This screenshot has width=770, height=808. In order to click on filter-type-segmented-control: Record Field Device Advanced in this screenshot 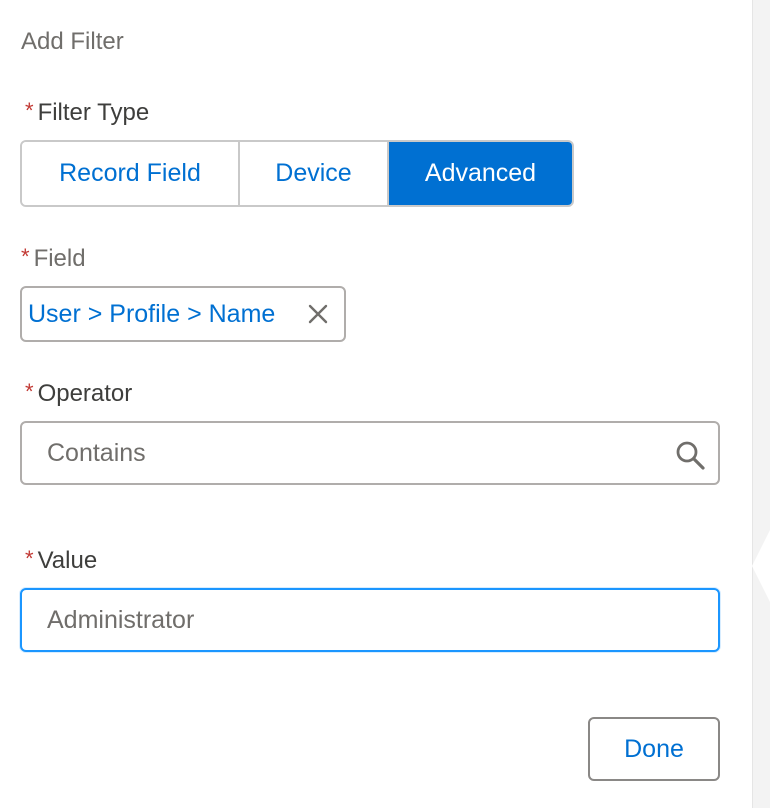, I will do `click(297, 173)`.